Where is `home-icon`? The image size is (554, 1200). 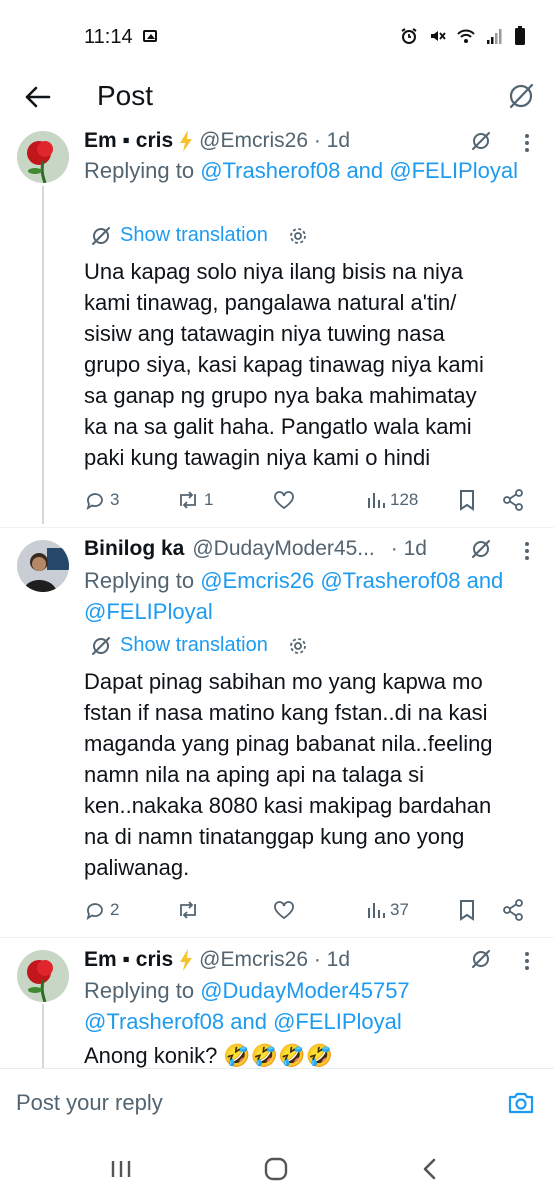
home-icon is located at coordinates (276, 1169).